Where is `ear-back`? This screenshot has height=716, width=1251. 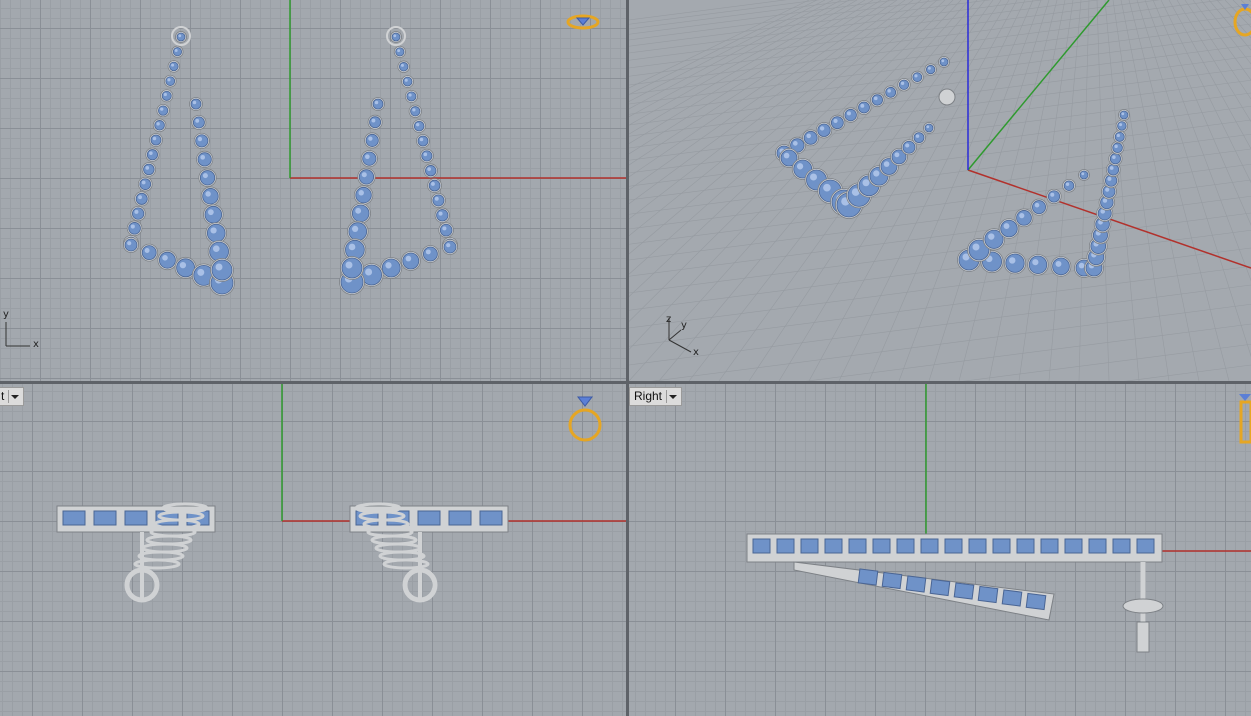
ear-back is located at coordinates (1143, 606).